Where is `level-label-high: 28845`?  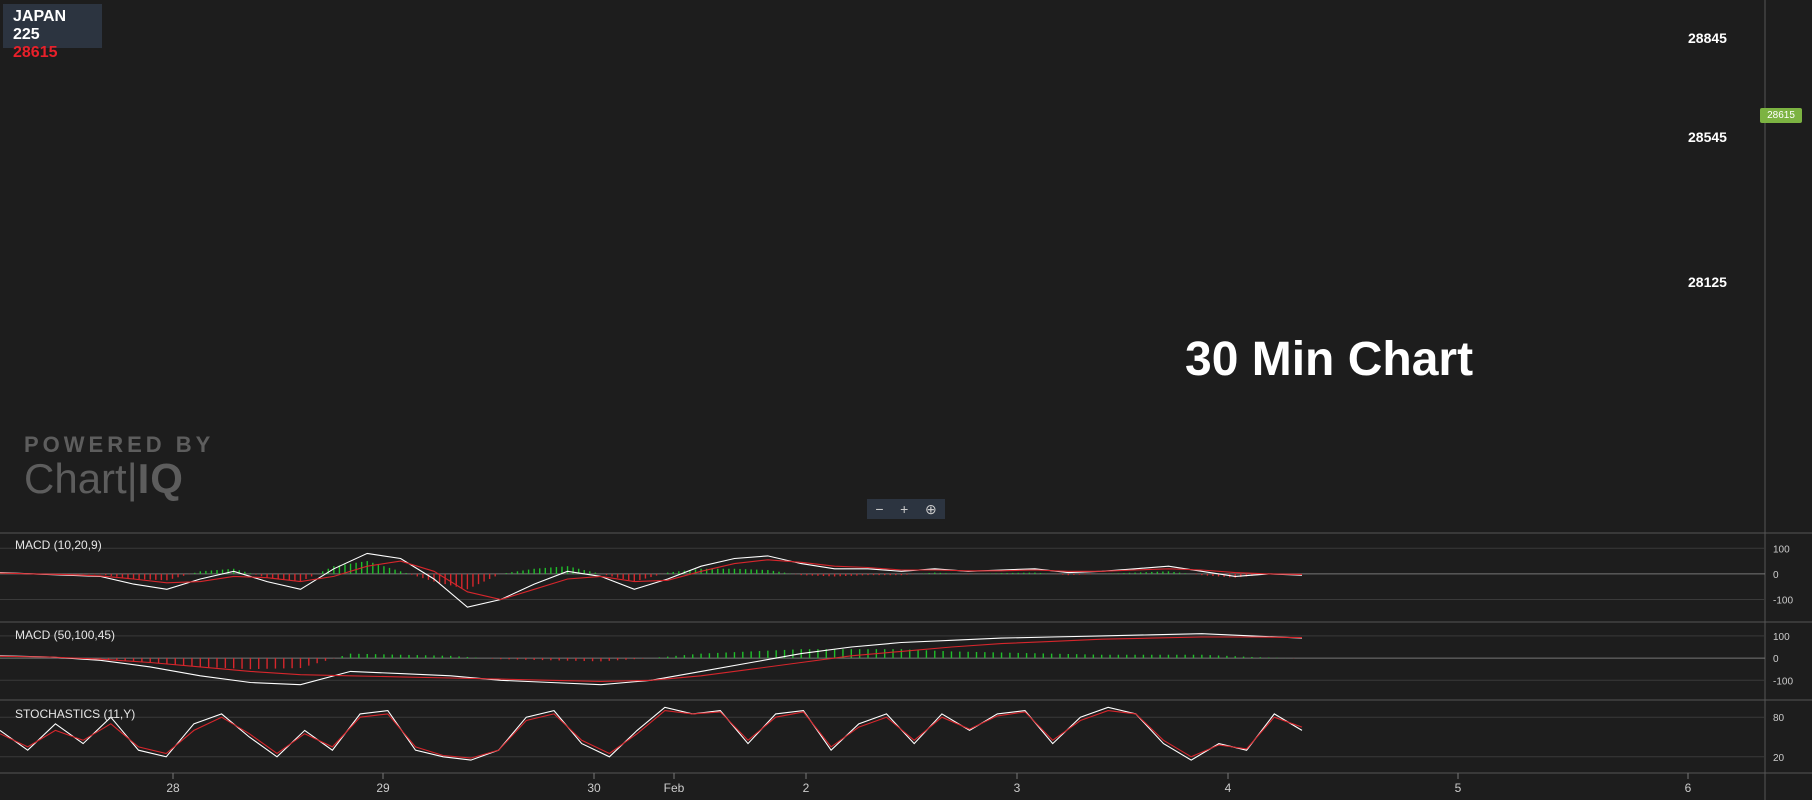
level-label-high: 28845 is located at coordinates (1707, 38).